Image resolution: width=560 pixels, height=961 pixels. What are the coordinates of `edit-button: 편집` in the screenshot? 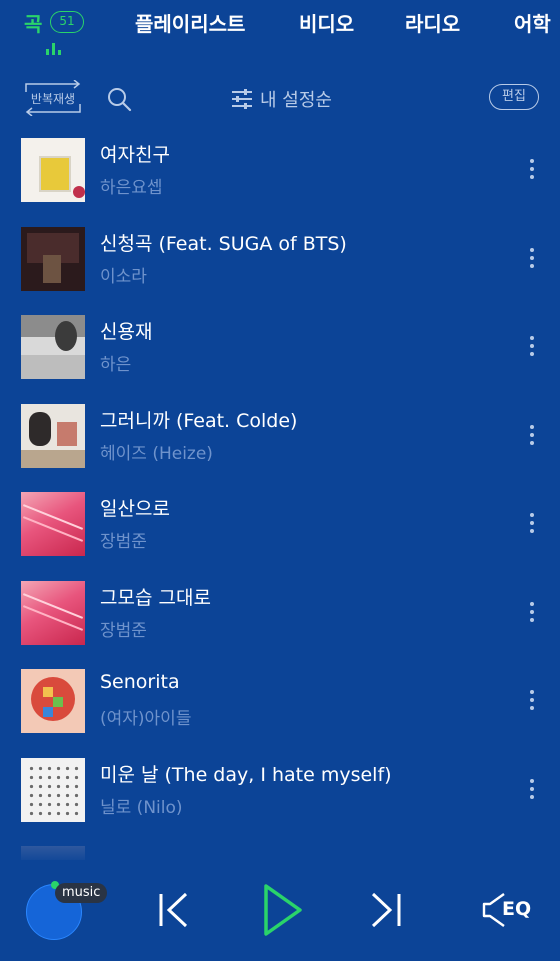 It's located at (514, 97).